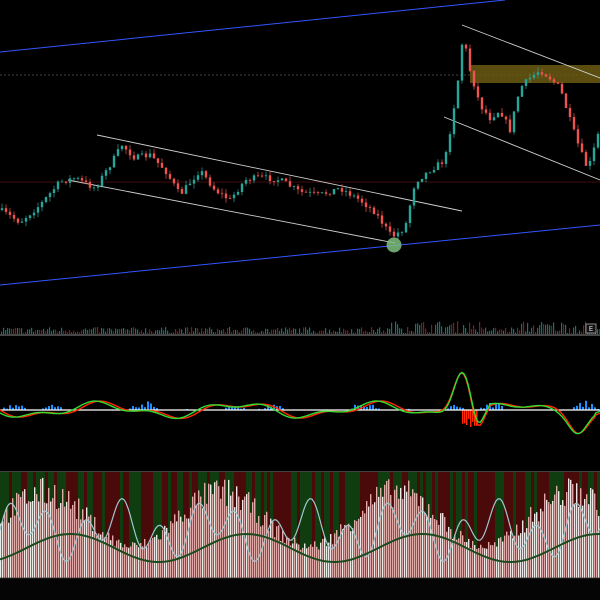  What do you see at coordinates (394, 245) in the screenshot?
I see `signal-circle-marker` at bounding box center [394, 245].